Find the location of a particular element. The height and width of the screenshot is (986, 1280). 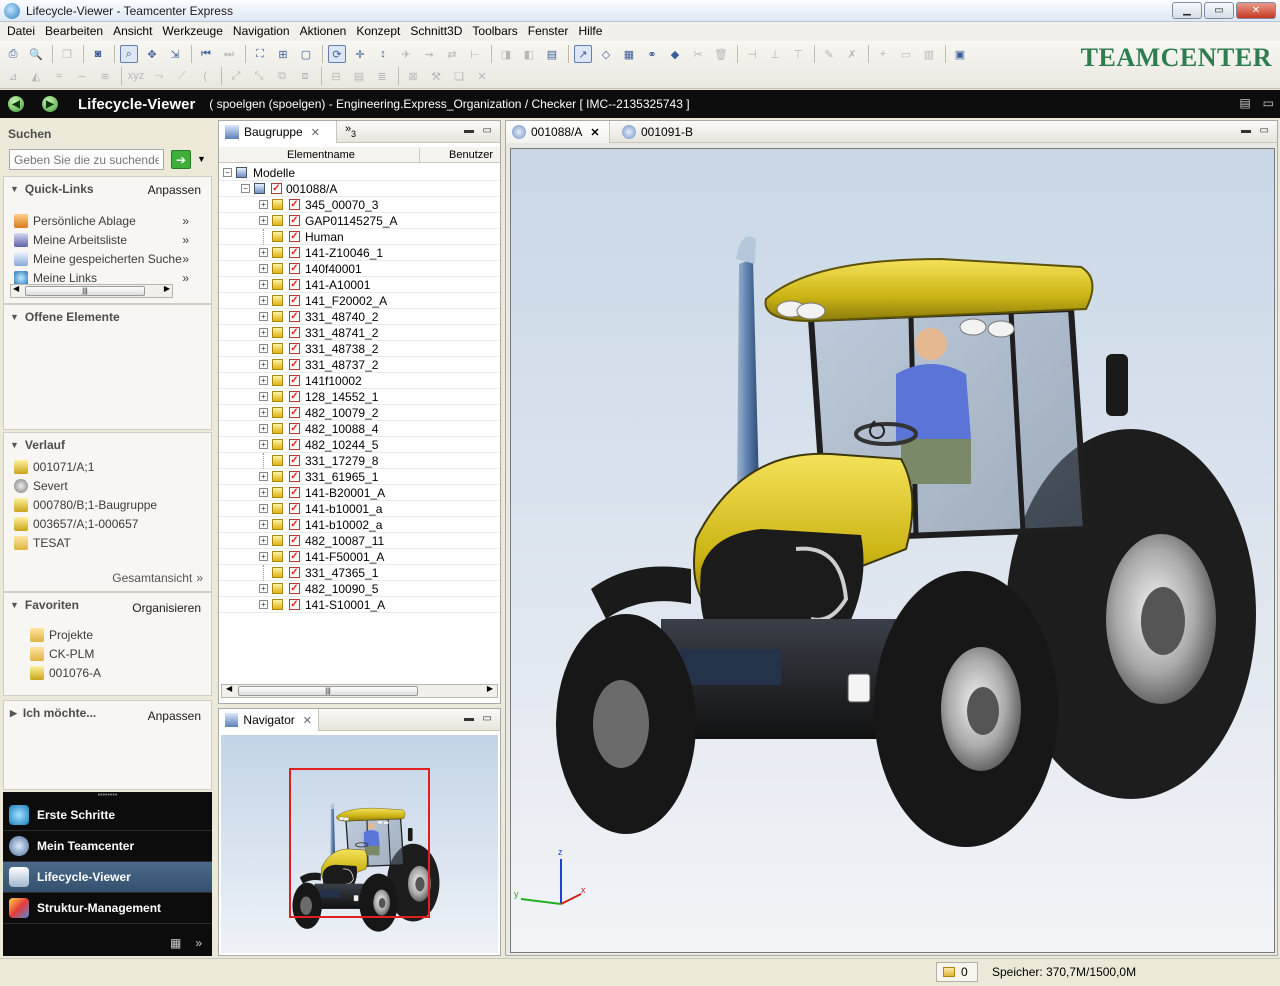

tools-icon: ✂ is located at coordinates (698, 54).